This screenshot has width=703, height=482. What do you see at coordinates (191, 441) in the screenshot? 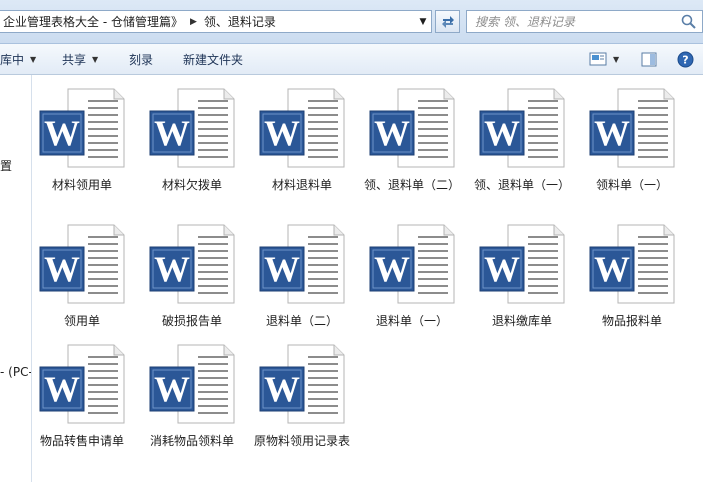
I see `file-name: 消耗物品领料单` at bounding box center [191, 441].